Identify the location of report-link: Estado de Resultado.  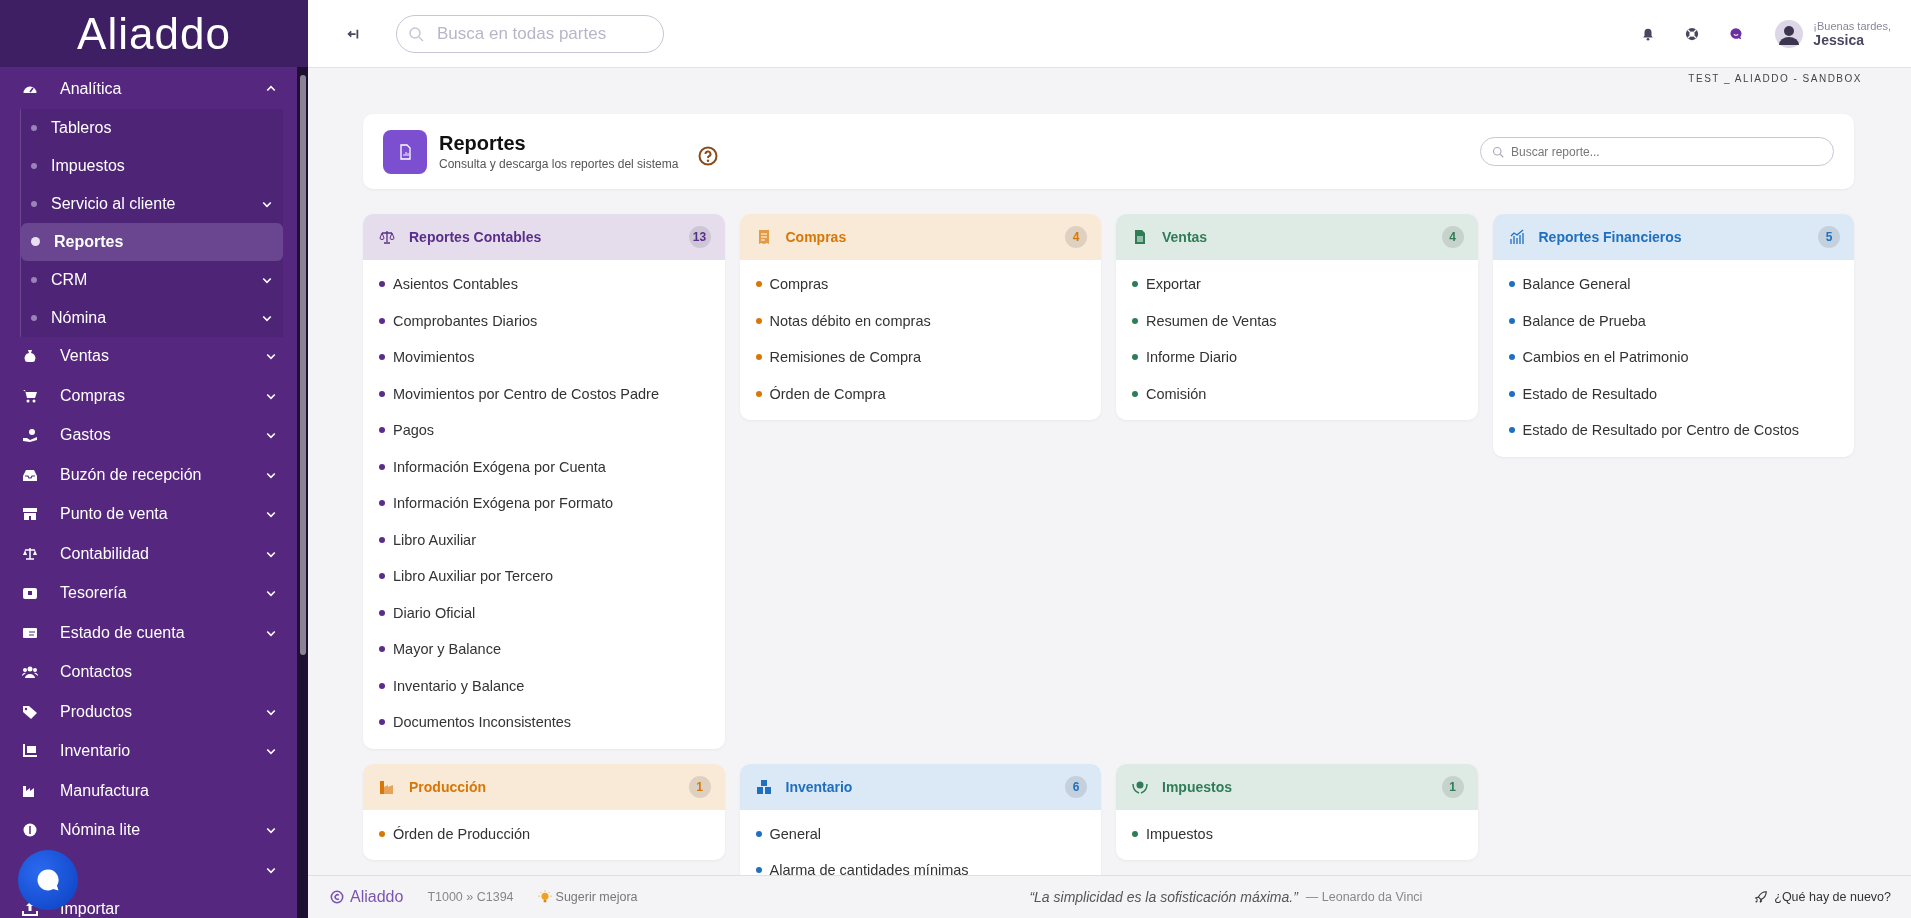
(1673, 393).